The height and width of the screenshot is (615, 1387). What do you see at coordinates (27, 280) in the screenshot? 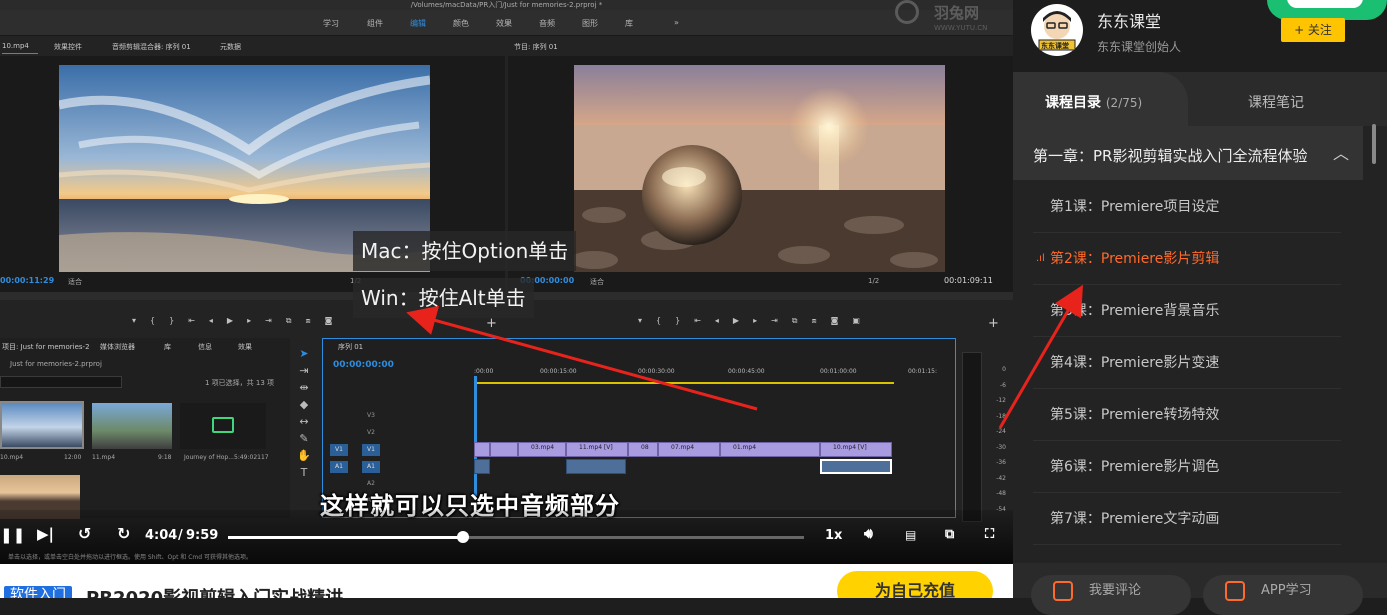
I see `source-timecode: 00:00:11:29` at bounding box center [27, 280].